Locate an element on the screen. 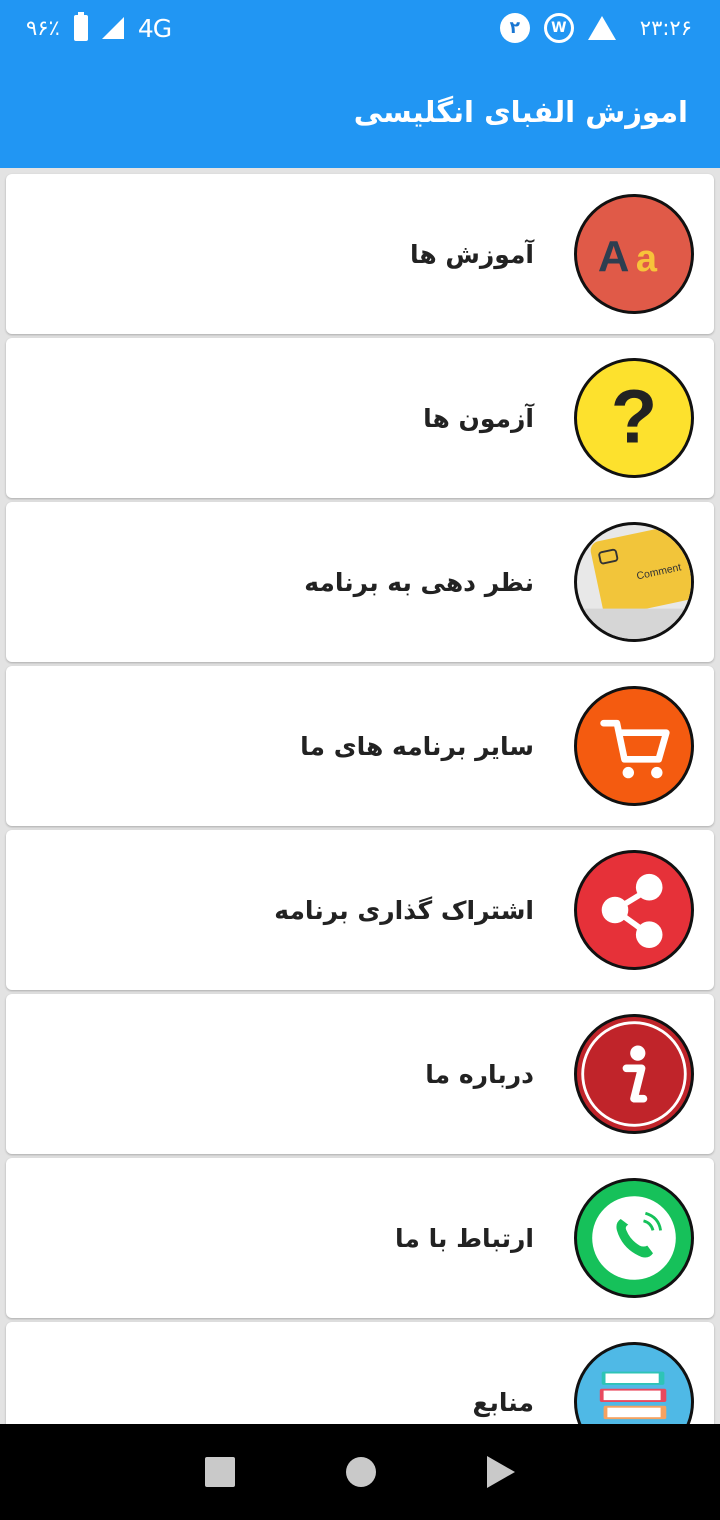 Image resolution: width=720 pixels, height=1520 pixels. menu-item-label: درباره ما is located at coordinates (479, 1074).